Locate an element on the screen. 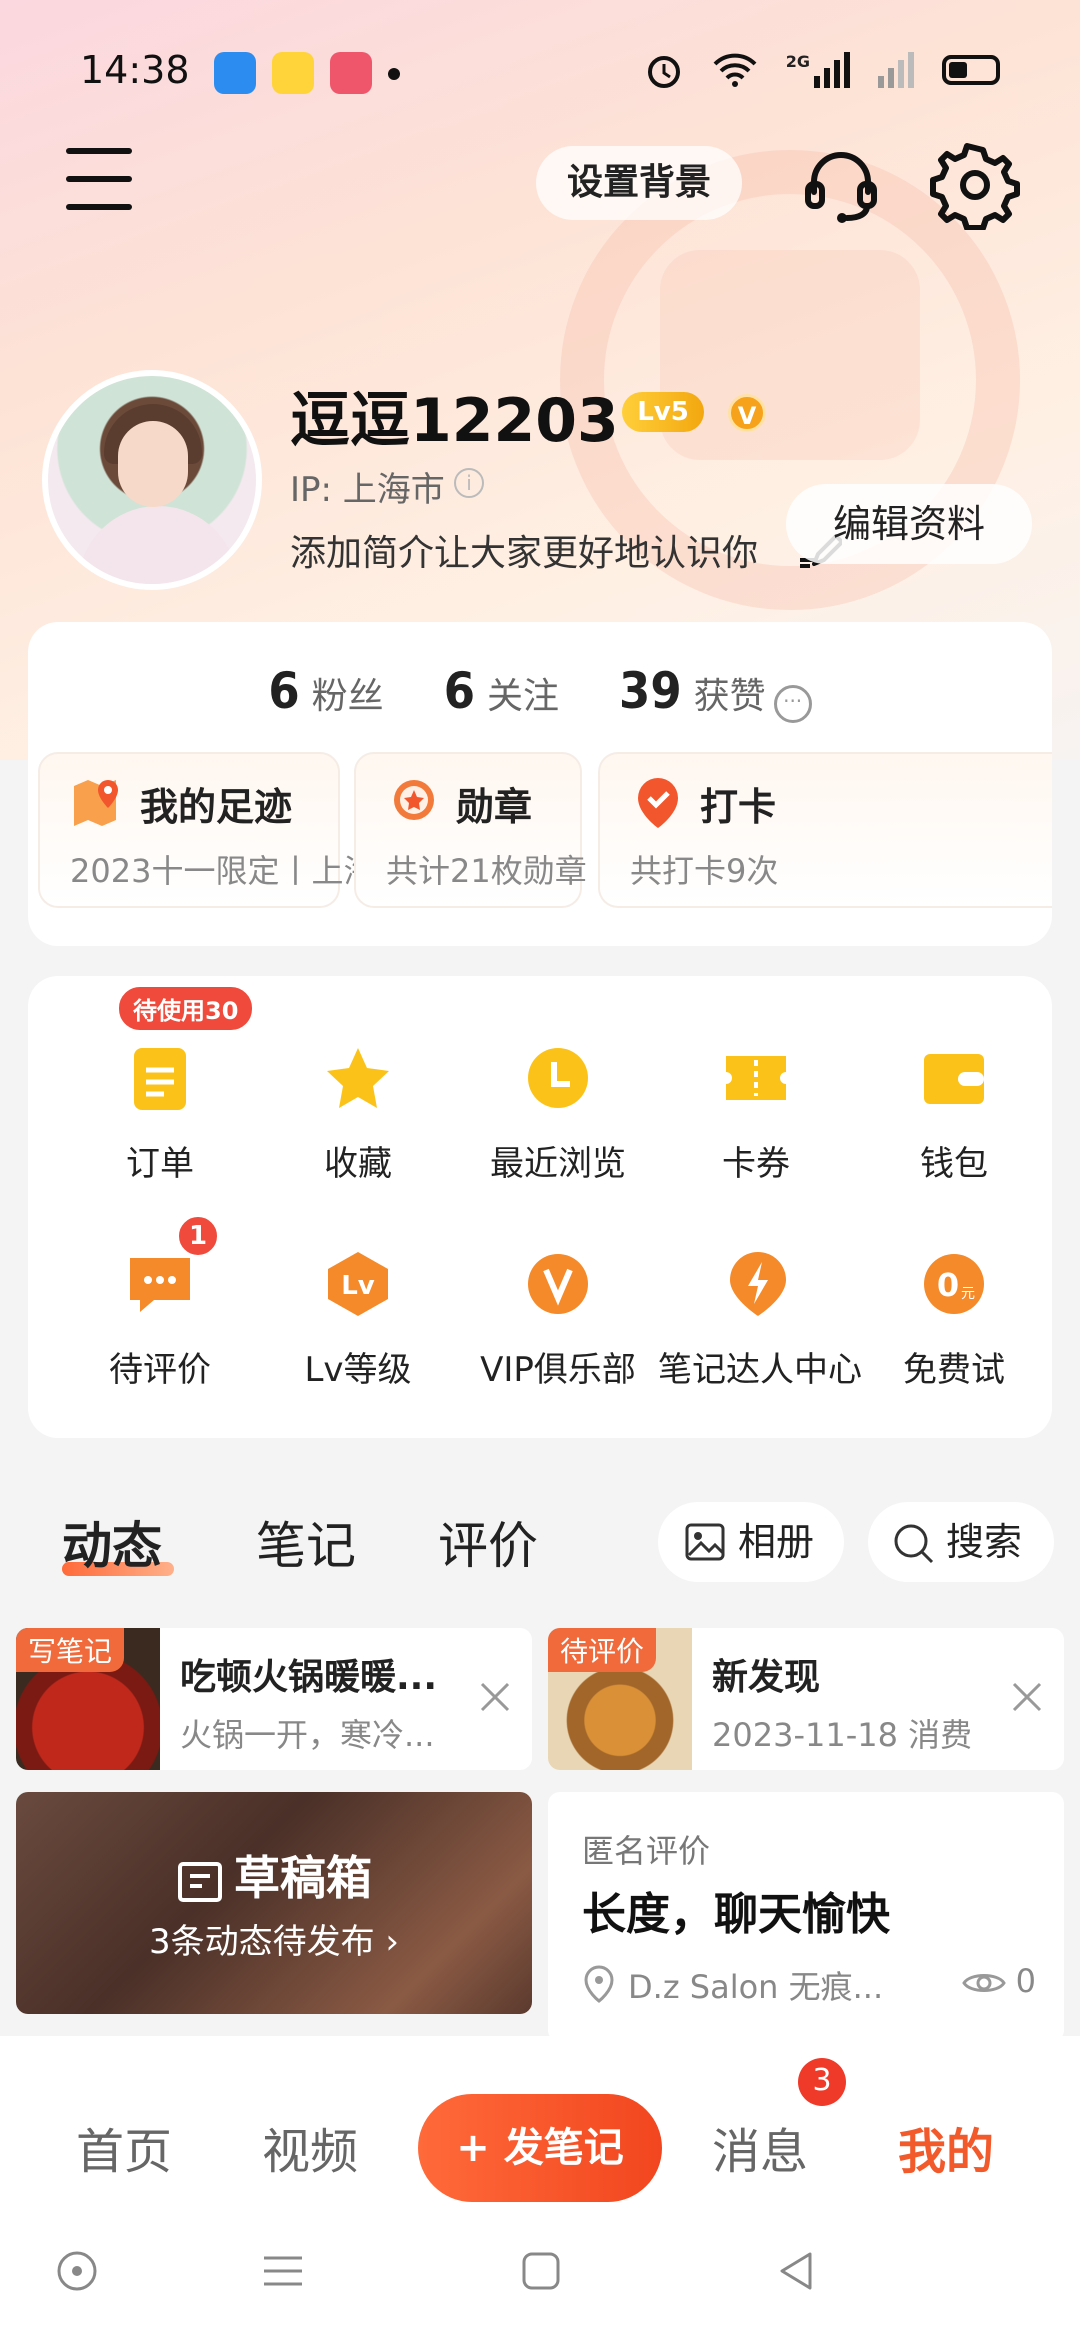  drafts-card: 草稿箱 3条动态待发布 › is located at coordinates (274, 1903).